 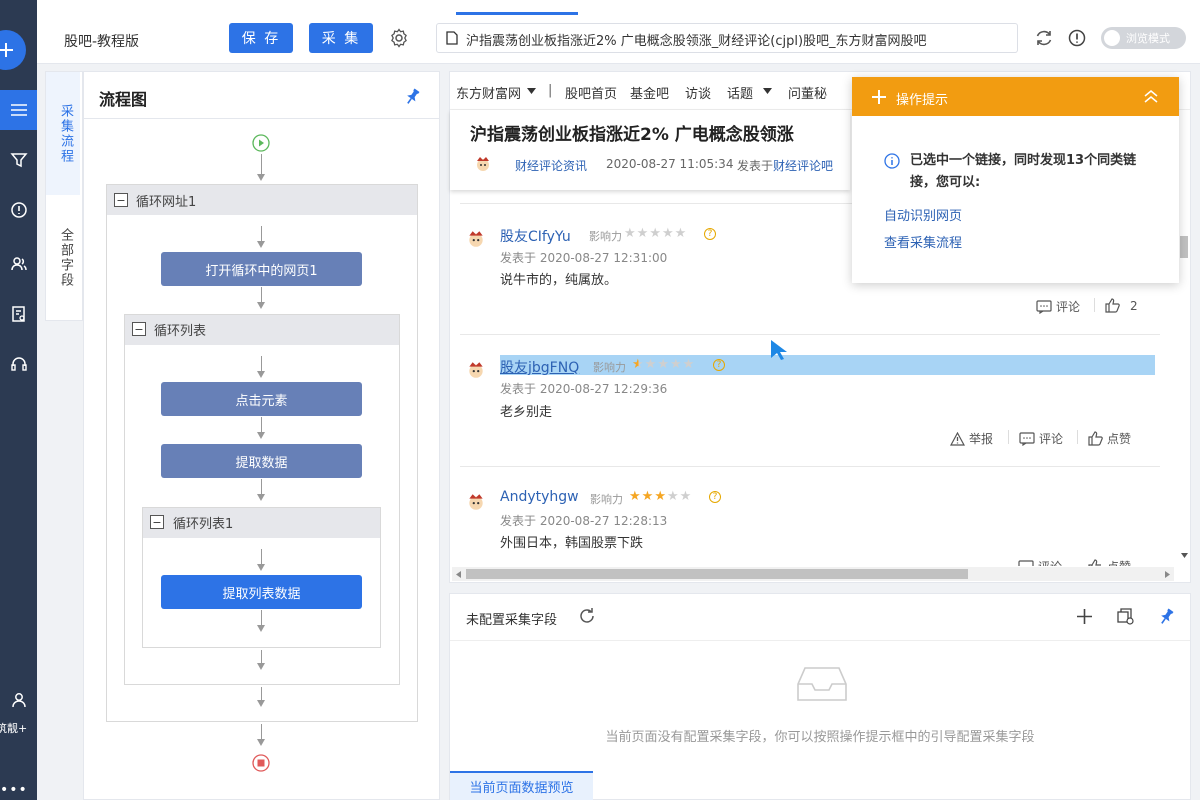 What do you see at coordinates (551, 165) in the screenshot?
I see `article-source: 财经评论资讯` at bounding box center [551, 165].